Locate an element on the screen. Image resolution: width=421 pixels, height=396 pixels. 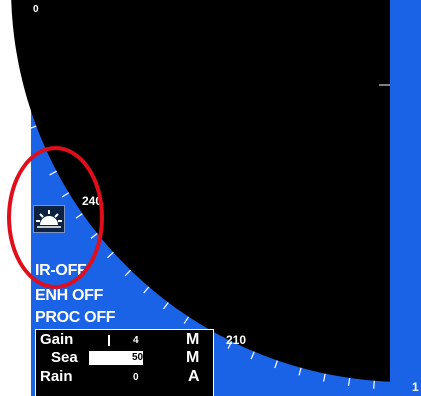
proc-status: PROC OFF is located at coordinates (75, 317).